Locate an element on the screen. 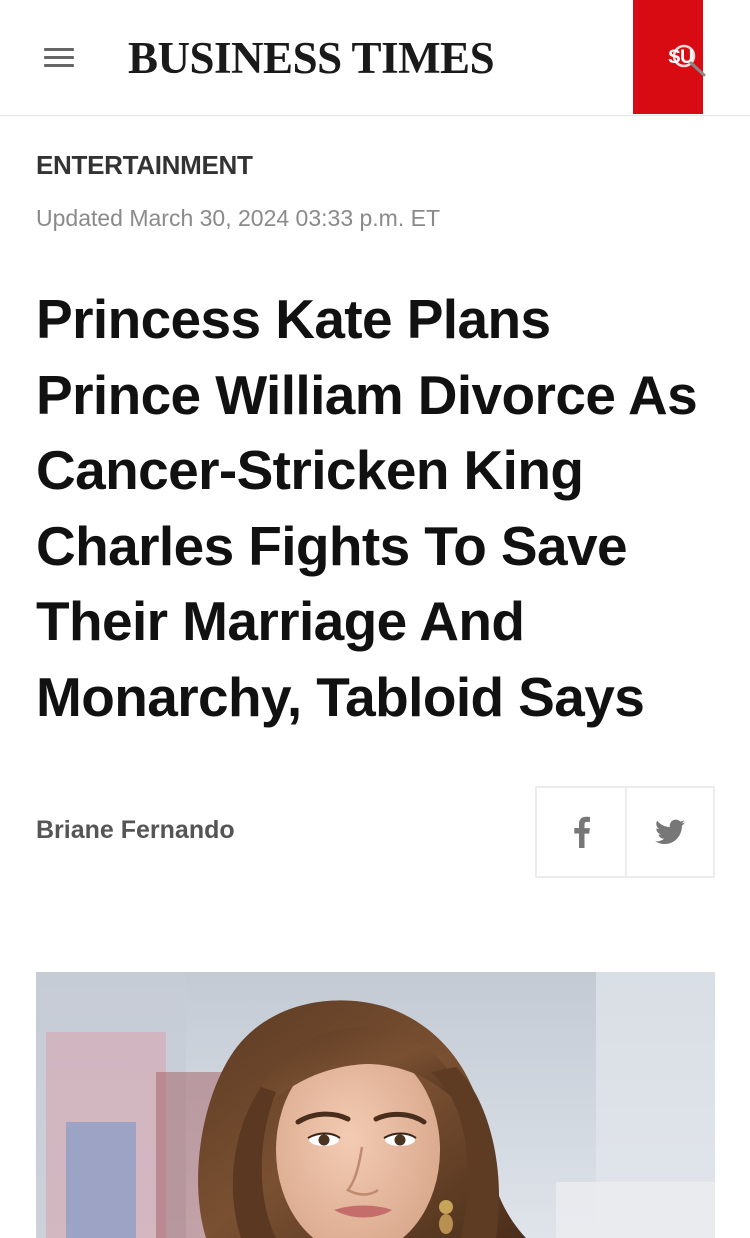  site-logo: BUSINESS TIMES is located at coordinates (311, 58).